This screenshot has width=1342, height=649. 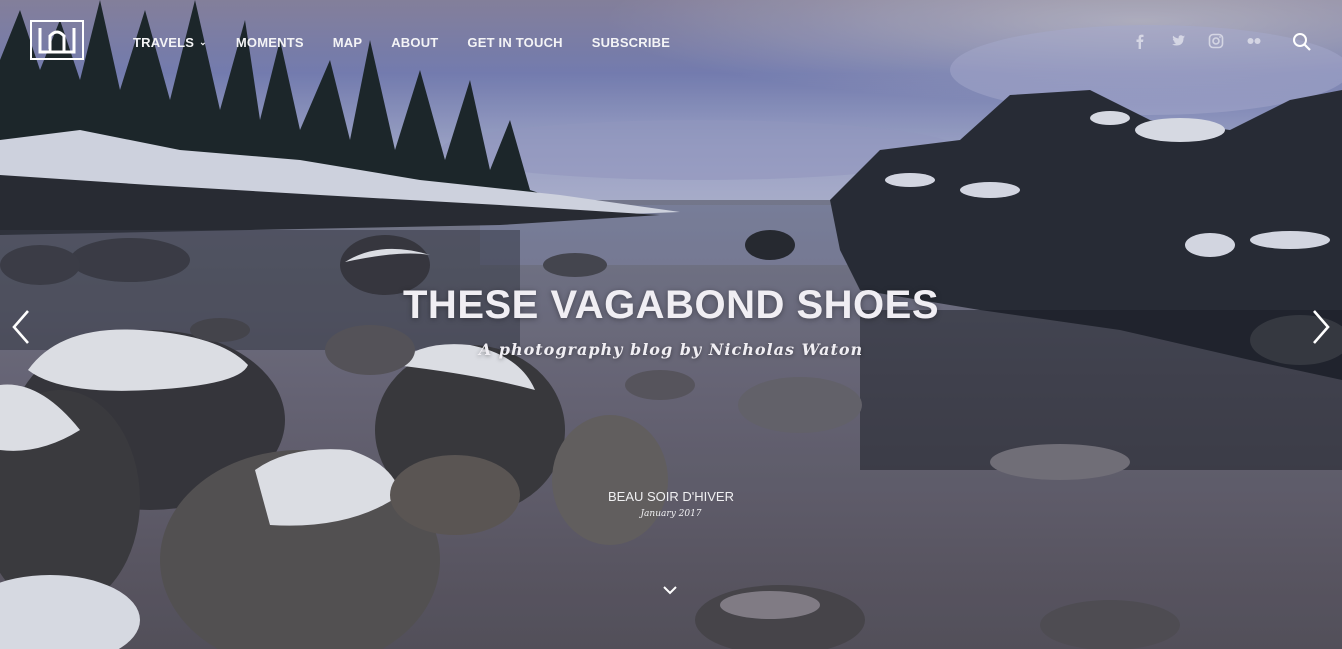 I want to click on chevron-left-icon, so click(x=21, y=327).